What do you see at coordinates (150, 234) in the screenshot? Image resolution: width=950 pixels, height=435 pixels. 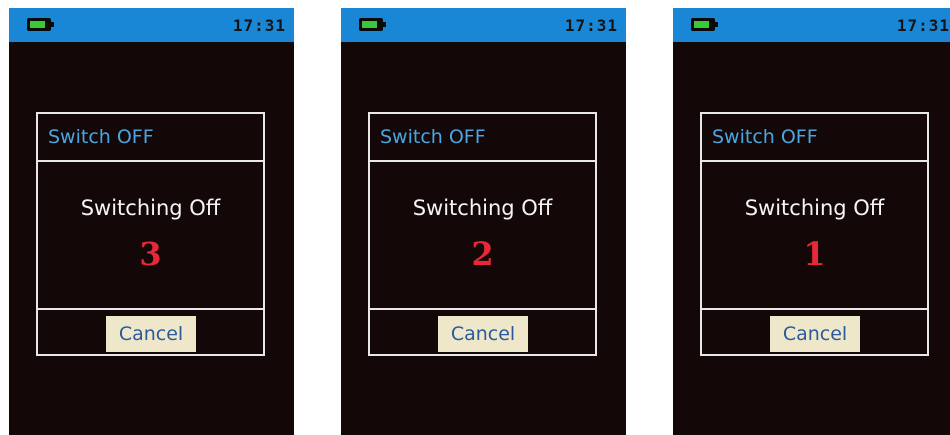 I see `switch-off-dialog: Switch OFF Switching Off 3 Cancel` at bounding box center [150, 234].